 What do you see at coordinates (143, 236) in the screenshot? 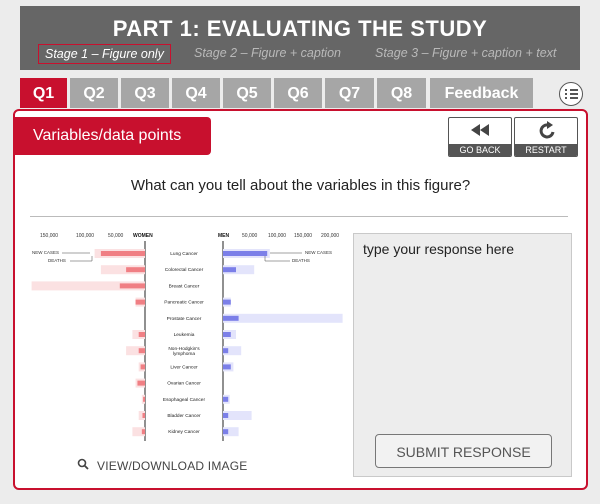
I see `women-axis-label: WOMEN` at bounding box center [143, 236].